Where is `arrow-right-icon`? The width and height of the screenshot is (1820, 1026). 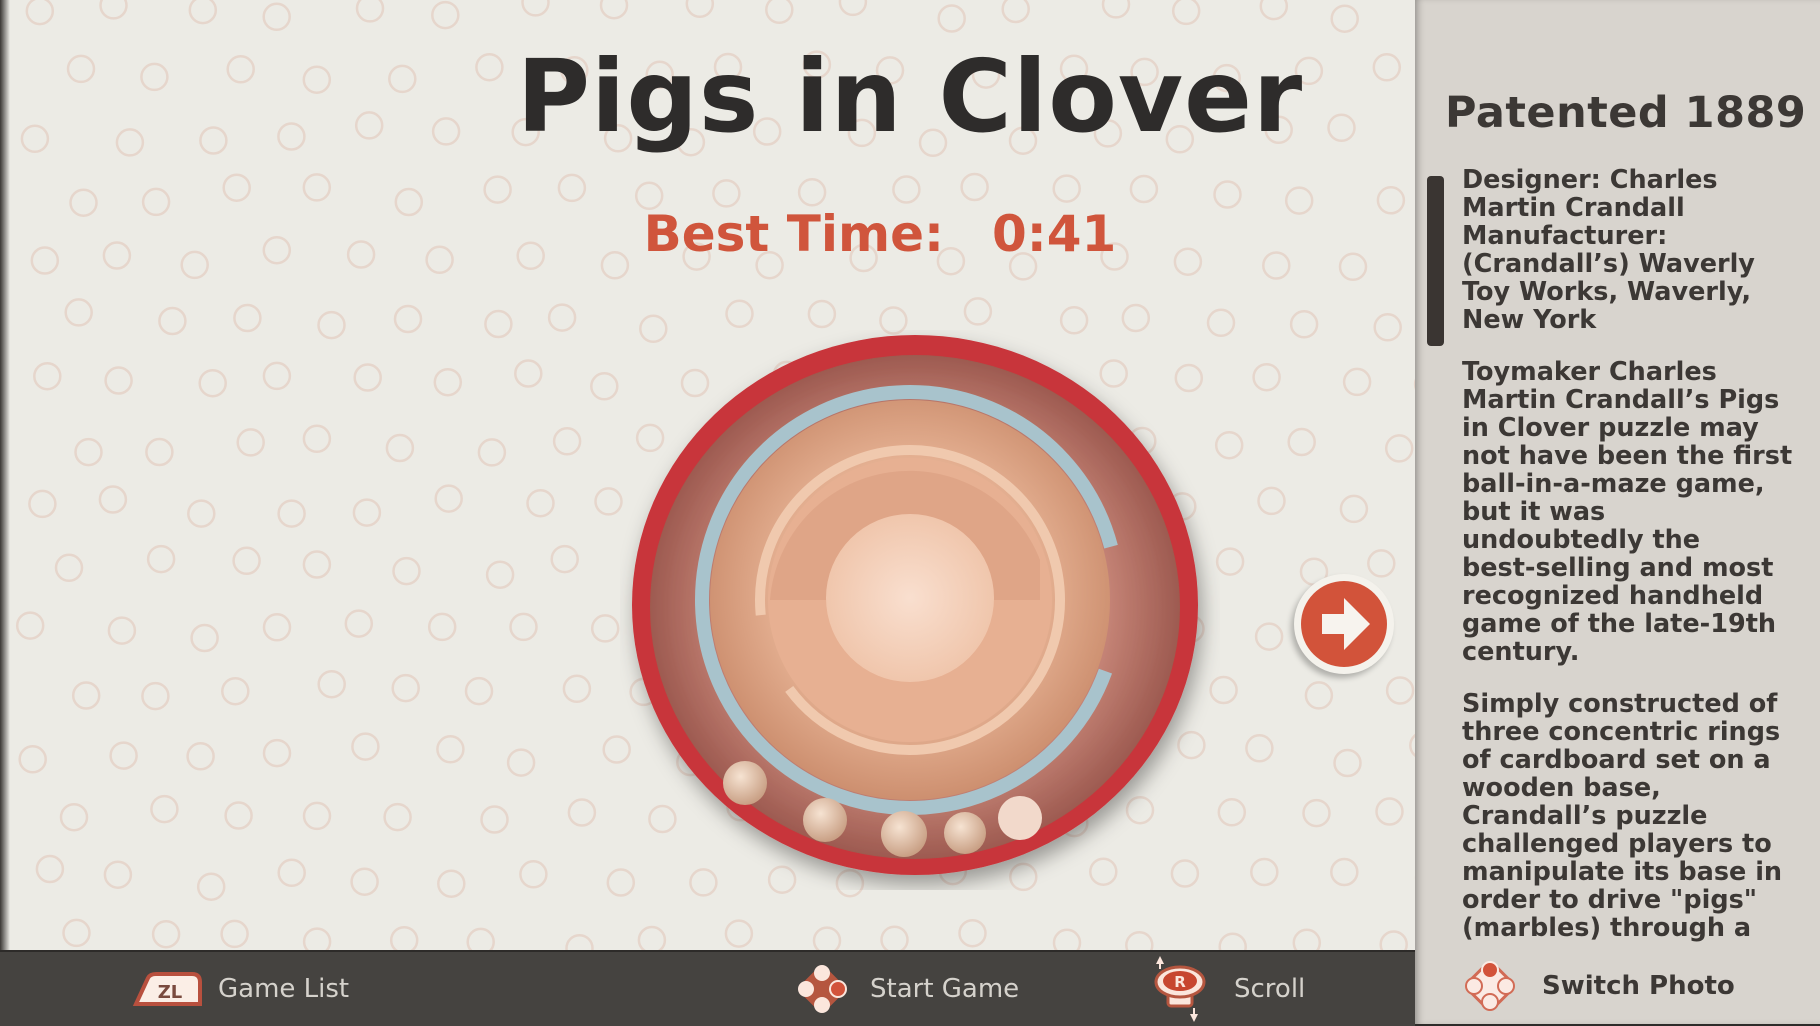 arrow-right-icon is located at coordinates (1346, 624).